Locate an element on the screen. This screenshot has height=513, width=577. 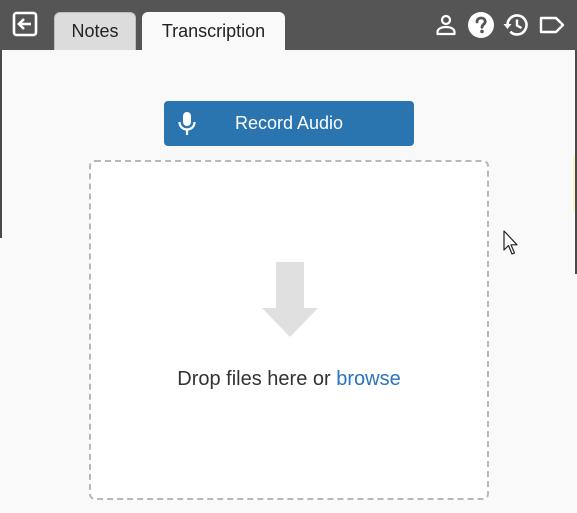
download-arrow-icon is located at coordinates (290, 299).